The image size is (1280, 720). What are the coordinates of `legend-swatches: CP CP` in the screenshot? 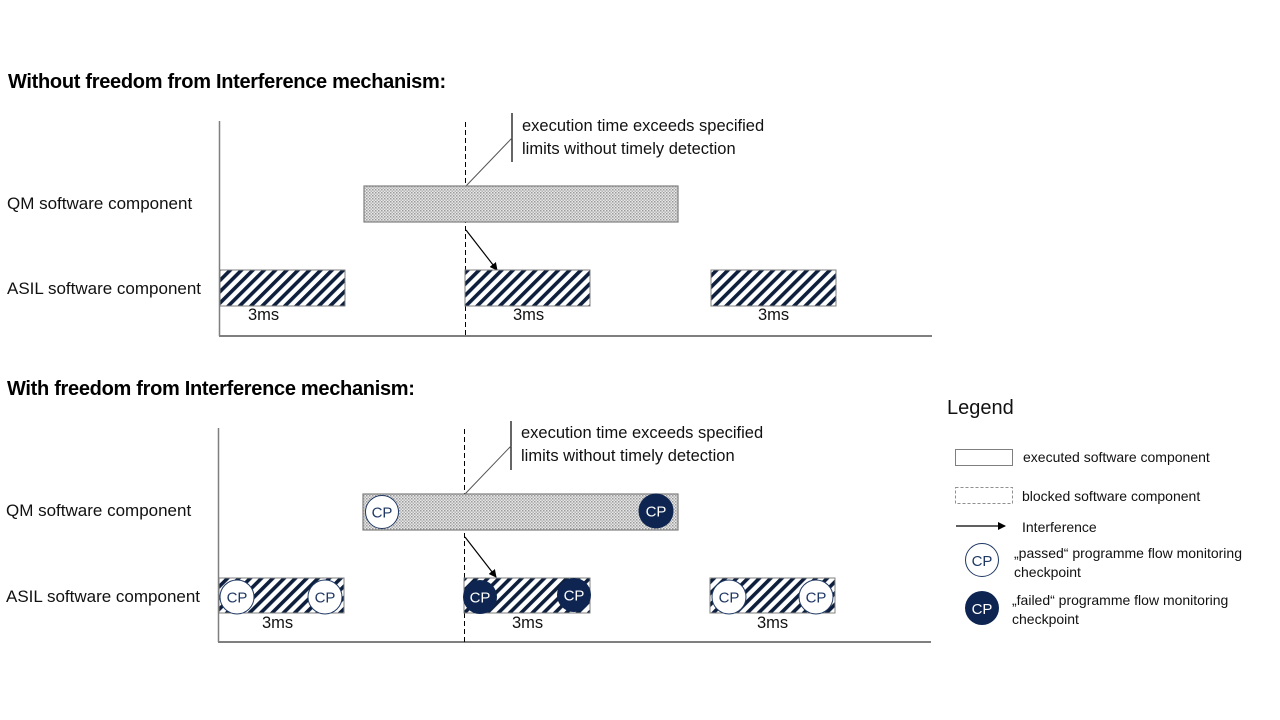 It's located at (984, 537).